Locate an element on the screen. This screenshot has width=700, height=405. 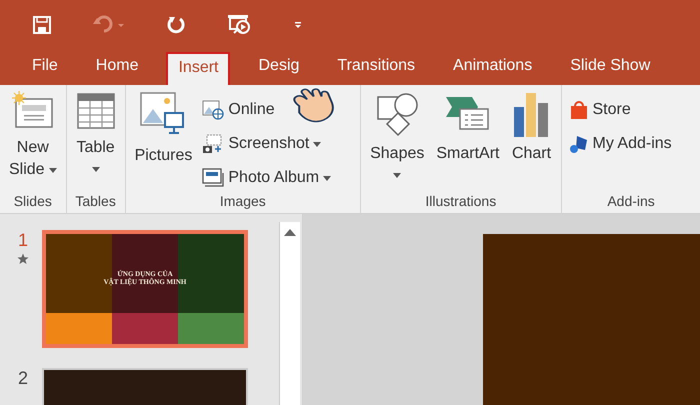
slide-number: 2 is located at coordinates (23, 378).